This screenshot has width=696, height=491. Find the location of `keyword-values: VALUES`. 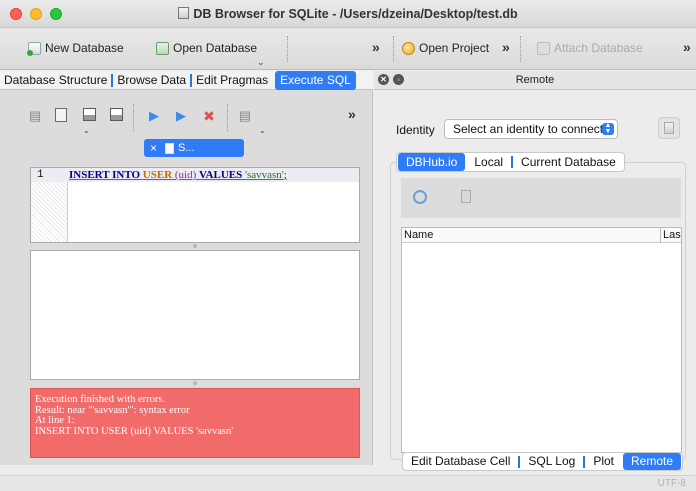

keyword-values: VALUES is located at coordinates (221, 175).